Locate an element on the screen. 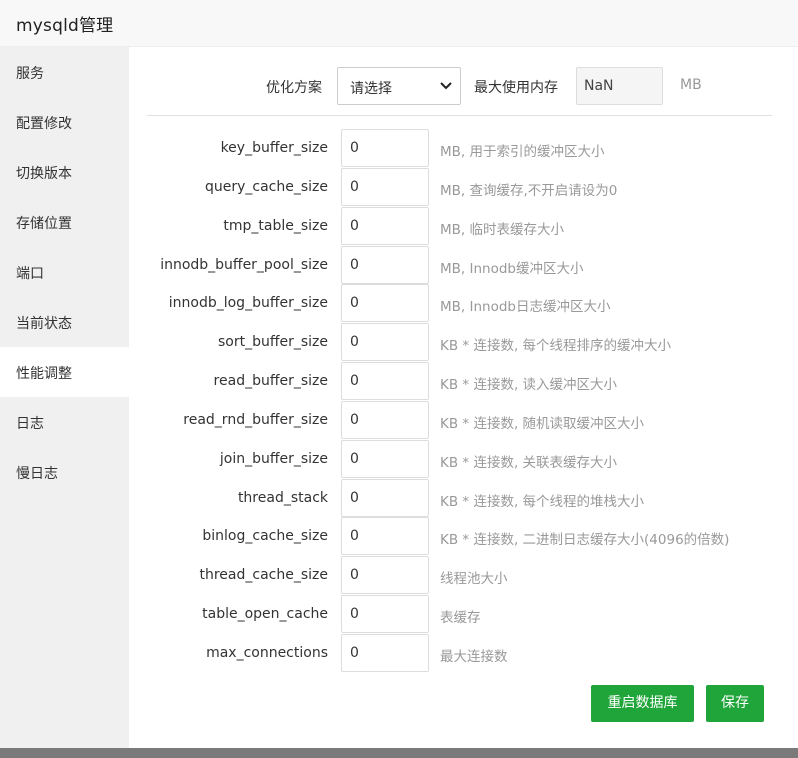  param-row: max_connections 最大连接数 is located at coordinates (463, 653).